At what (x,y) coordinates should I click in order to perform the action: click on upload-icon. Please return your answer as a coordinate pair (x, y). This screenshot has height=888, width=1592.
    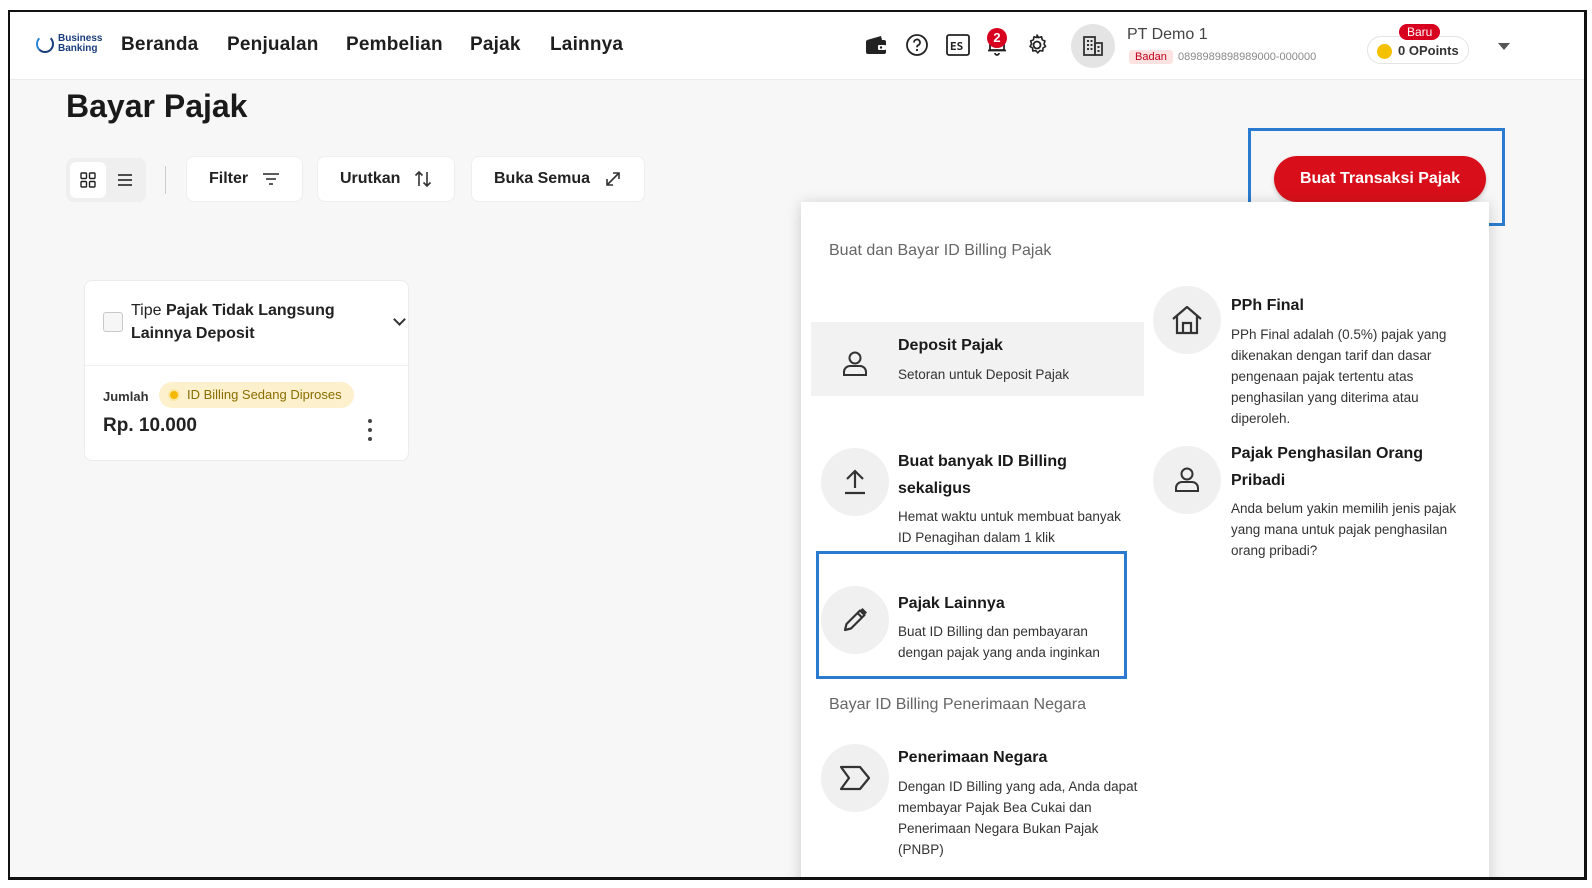
    Looking at the image, I should click on (855, 482).